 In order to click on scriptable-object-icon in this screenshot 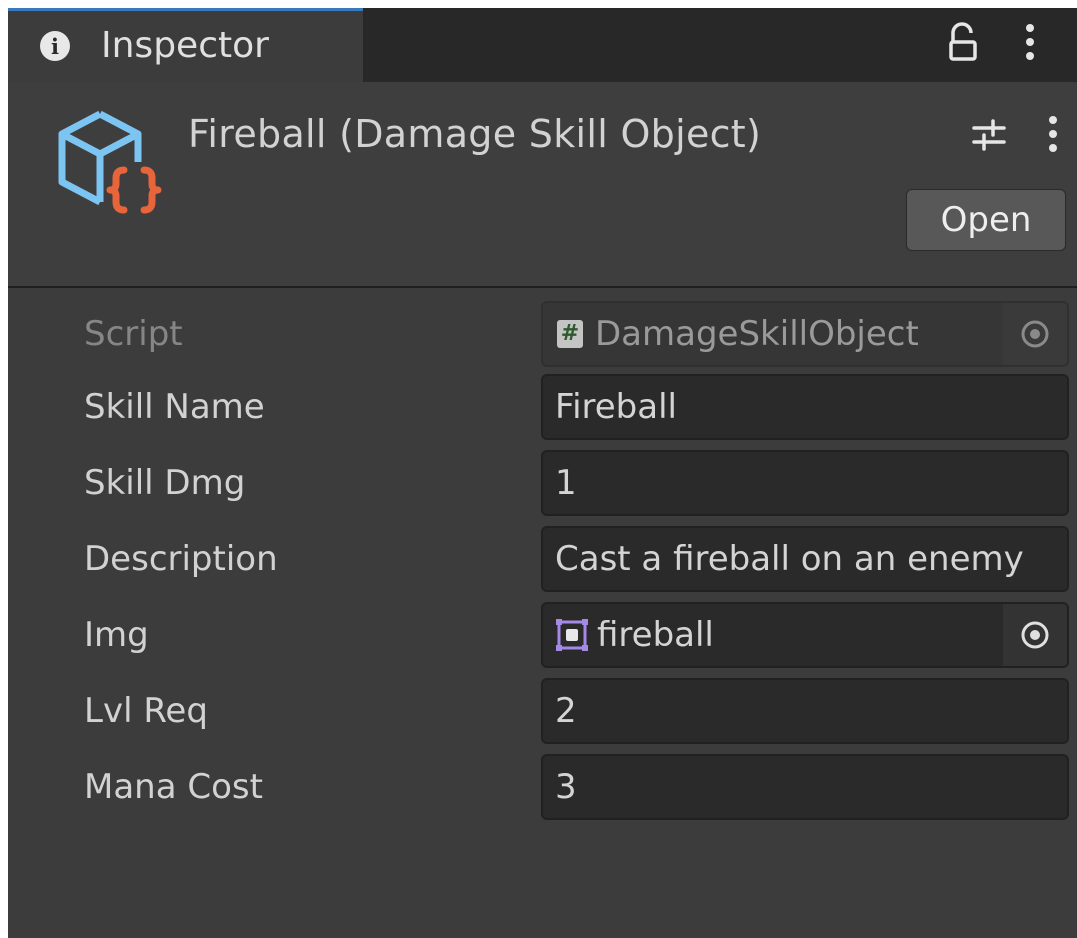, I will do `click(110, 162)`.